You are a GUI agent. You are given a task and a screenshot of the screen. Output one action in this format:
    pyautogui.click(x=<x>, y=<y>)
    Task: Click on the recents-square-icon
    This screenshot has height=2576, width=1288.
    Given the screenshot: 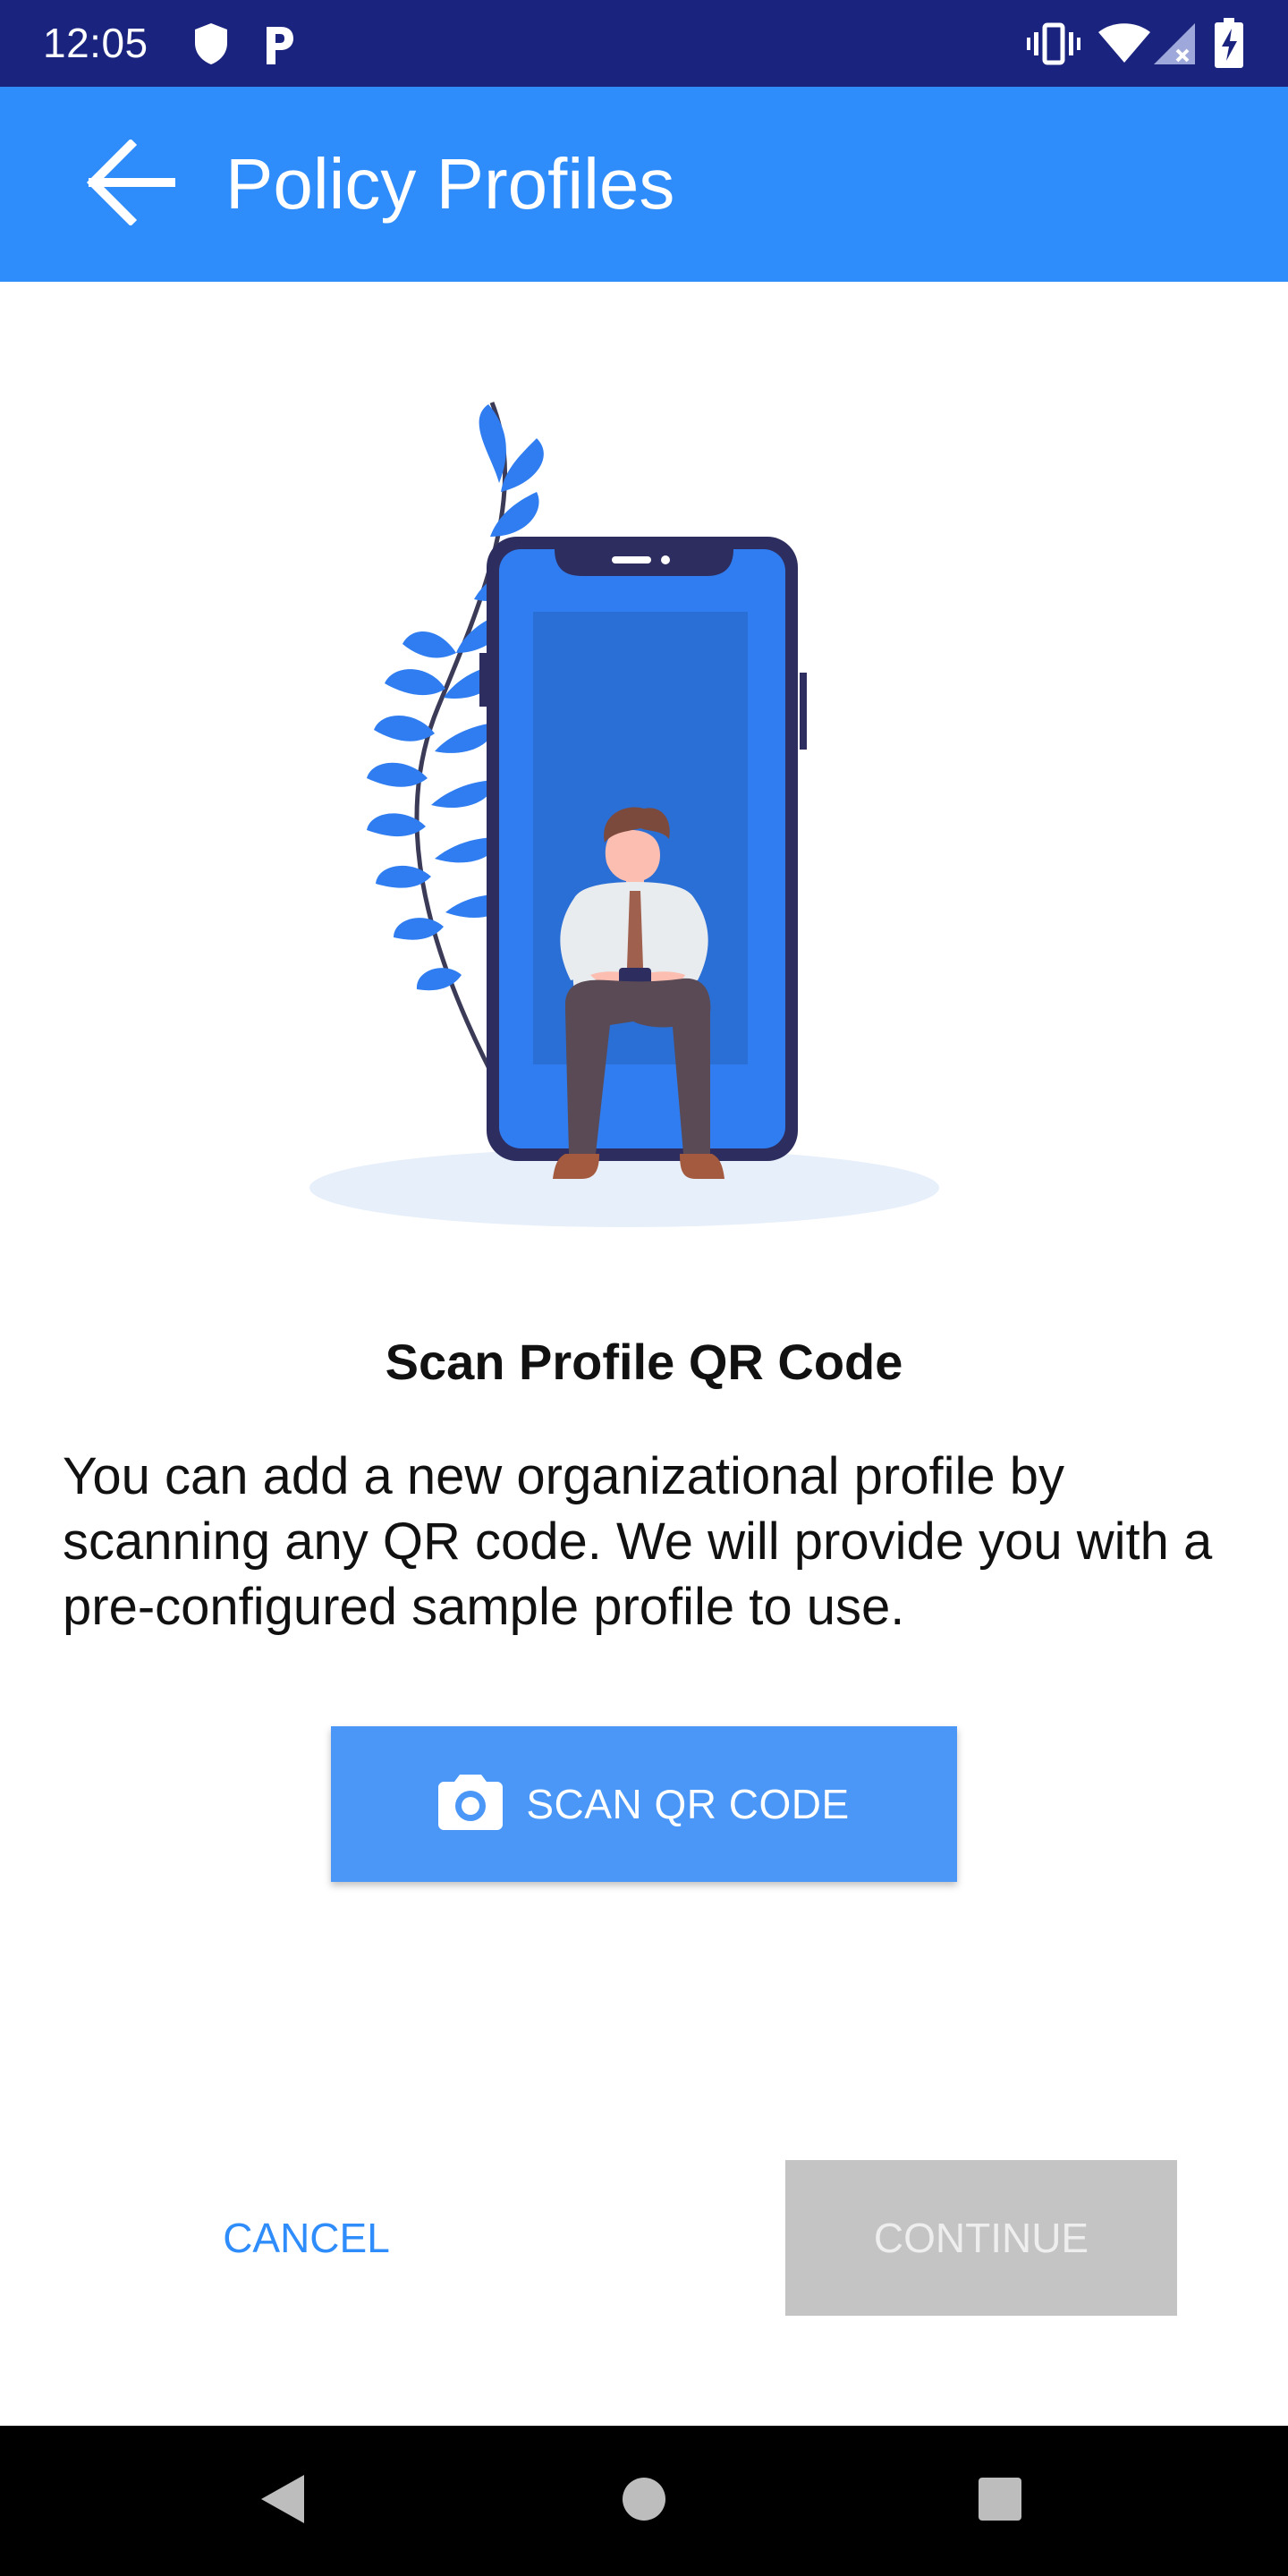 What is the action you would take?
    pyautogui.click(x=1000, y=2501)
    